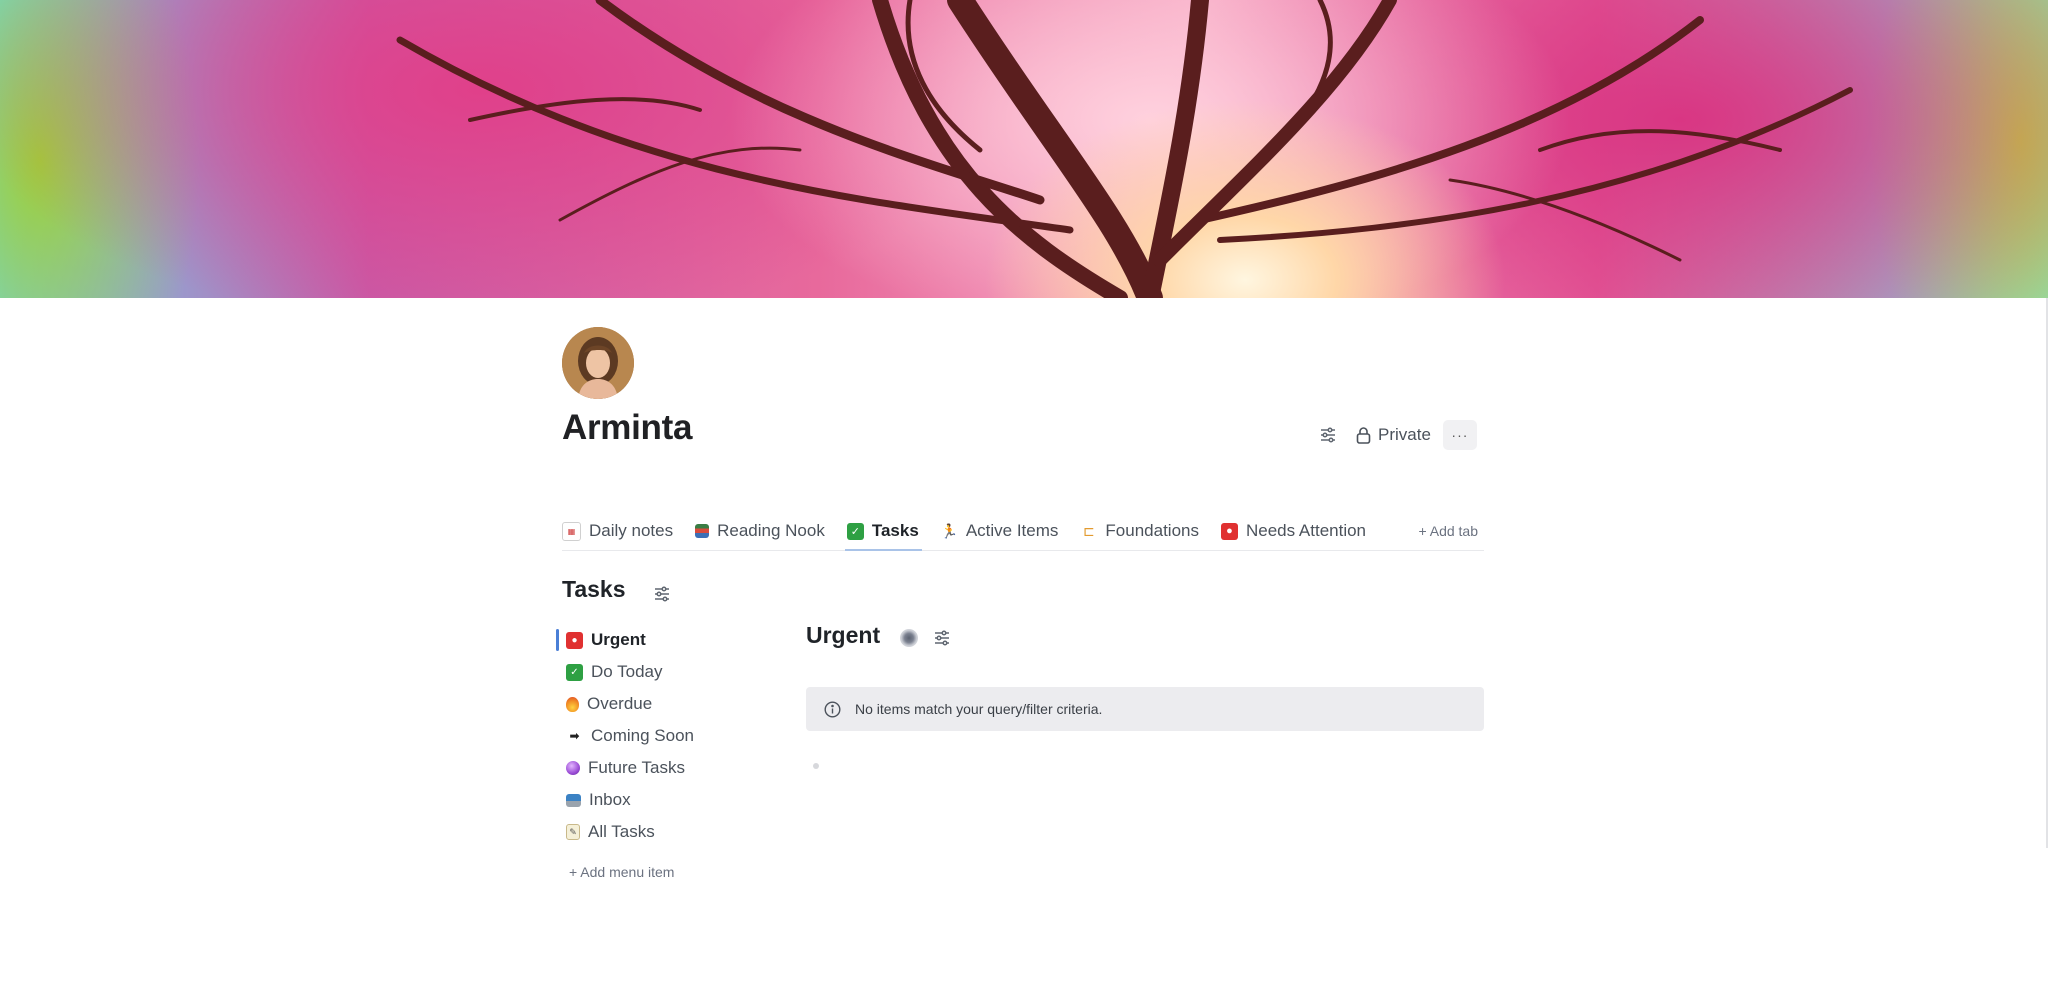  Describe the element at coordinates (610, 799) in the screenshot. I see `menu-item-label: Inbox` at that location.